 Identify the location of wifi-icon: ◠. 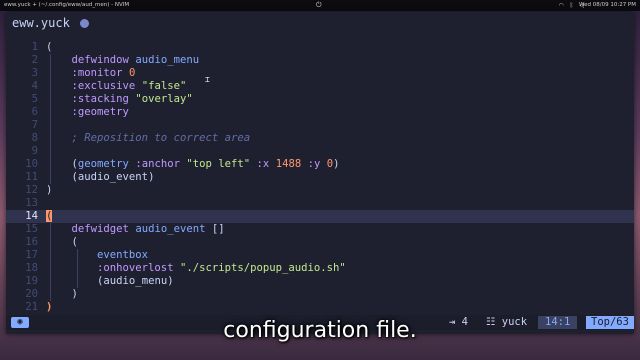
(561, 5).